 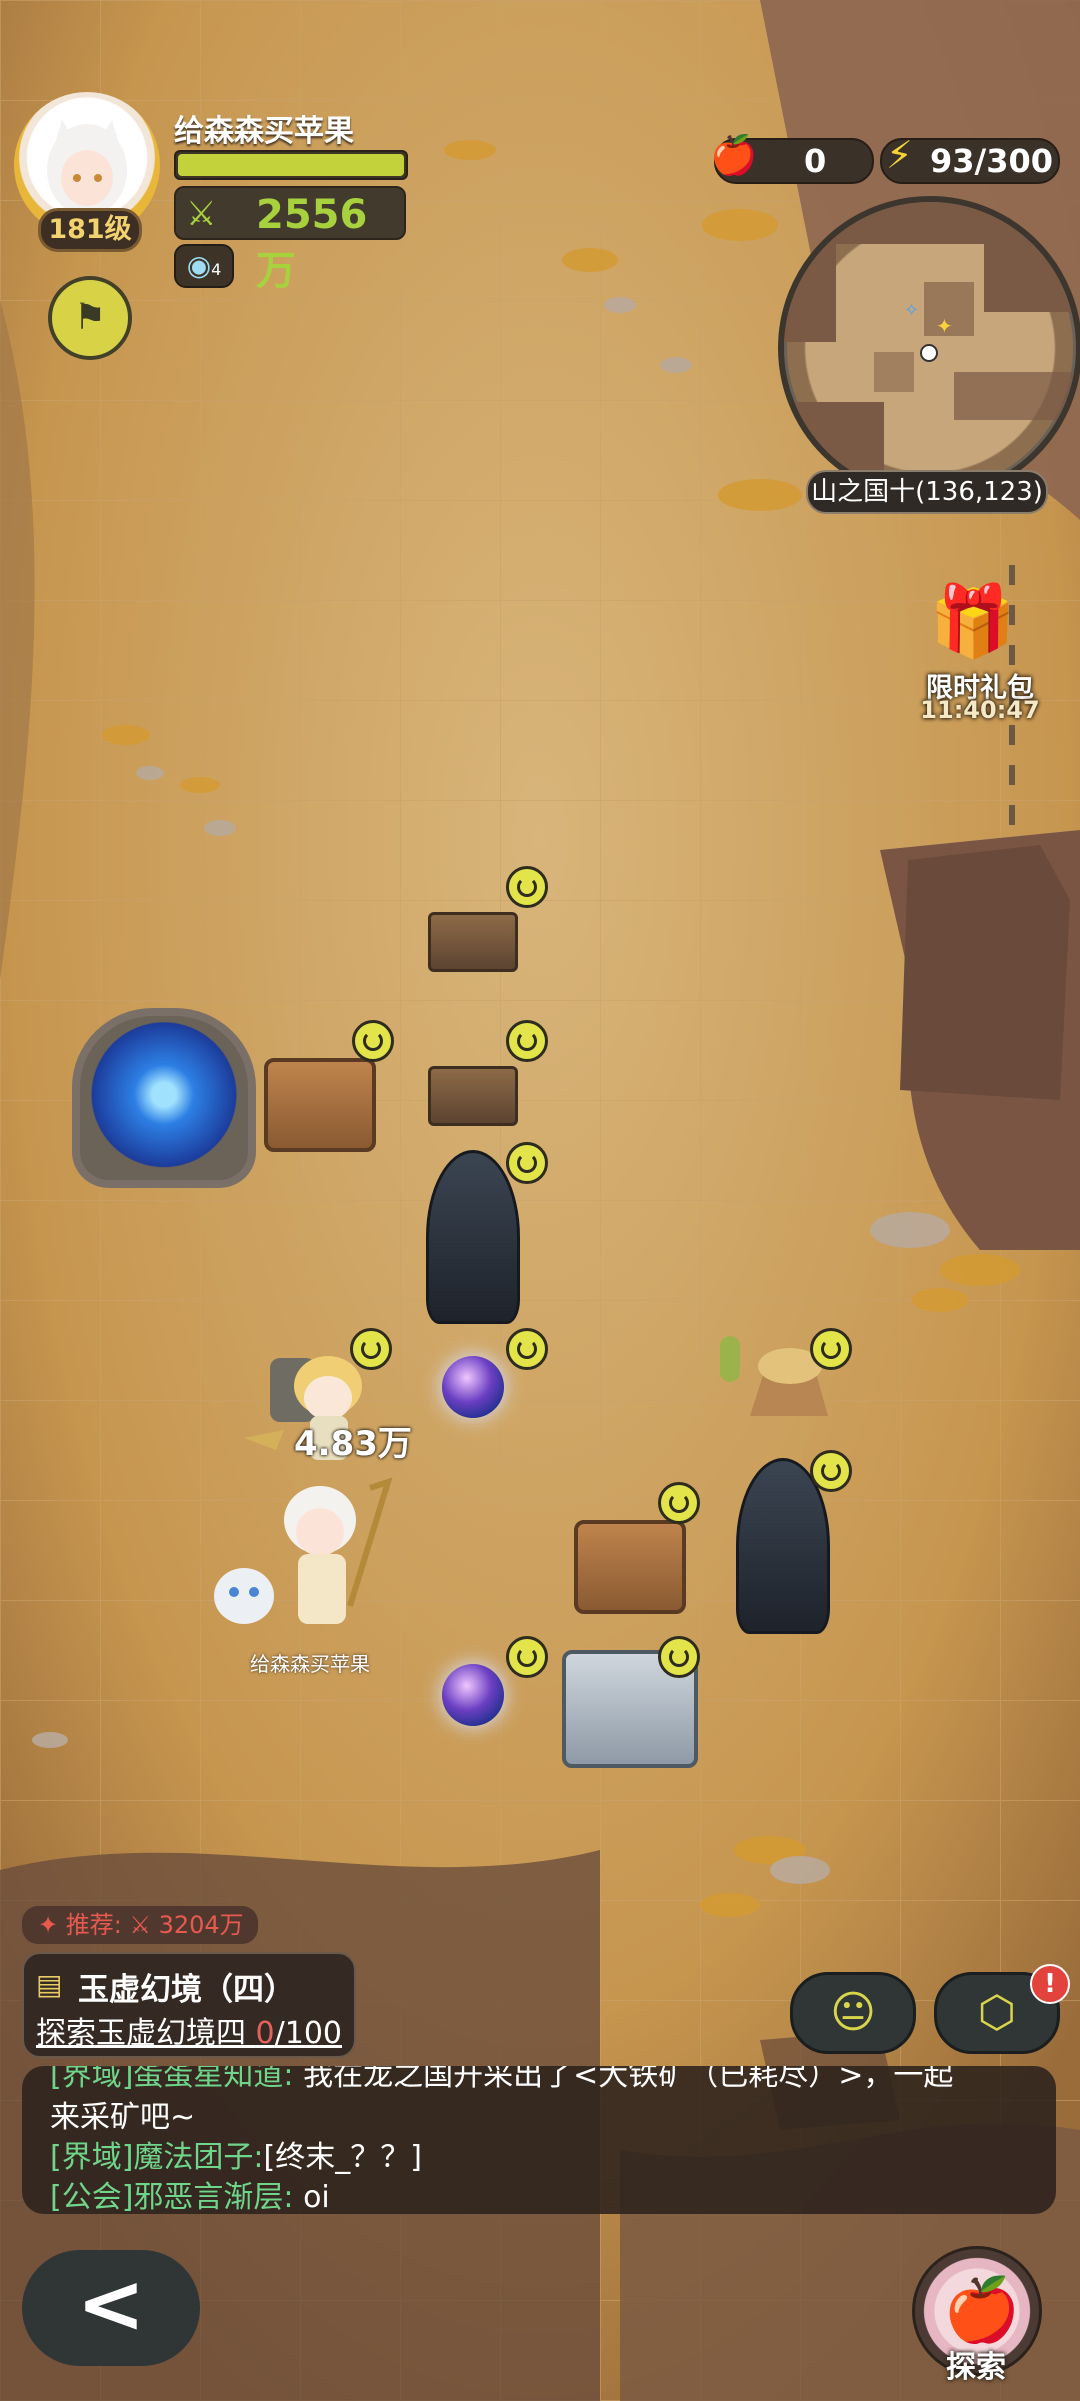 What do you see at coordinates (997, 2012) in the screenshot?
I see `cube-icon: ⬡` at bounding box center [997, 2012].